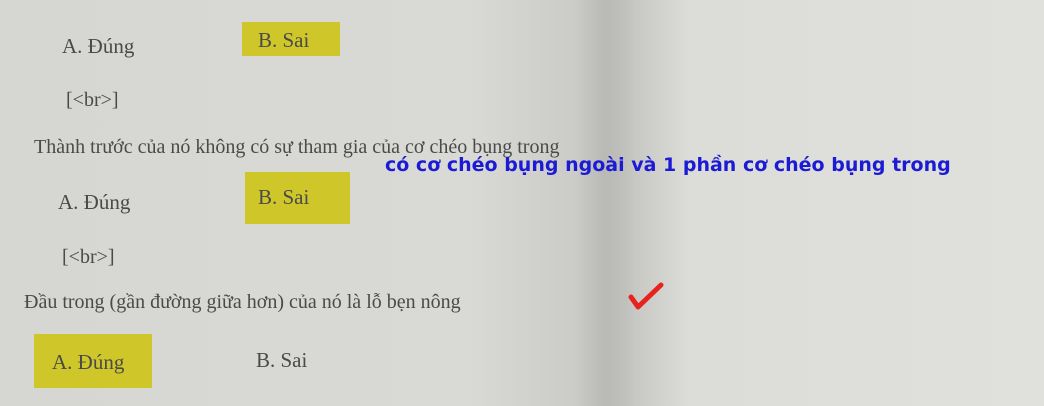  What do you see at coordinates (282, 360) in the screenshot?
I see `q3-option-b: B. Sai` at bounding box center [282, 360].